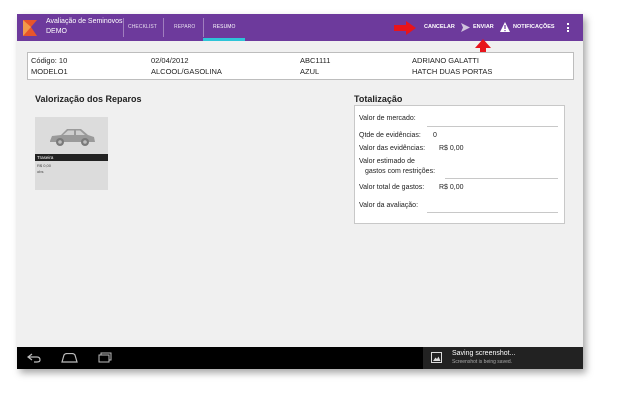 The width and height of the screenshot is (631, 419). Describe the element at coordinates (445, 60) in the screenshot. I see `vehicle-owner: ADRIANO GALATTI` at that location.